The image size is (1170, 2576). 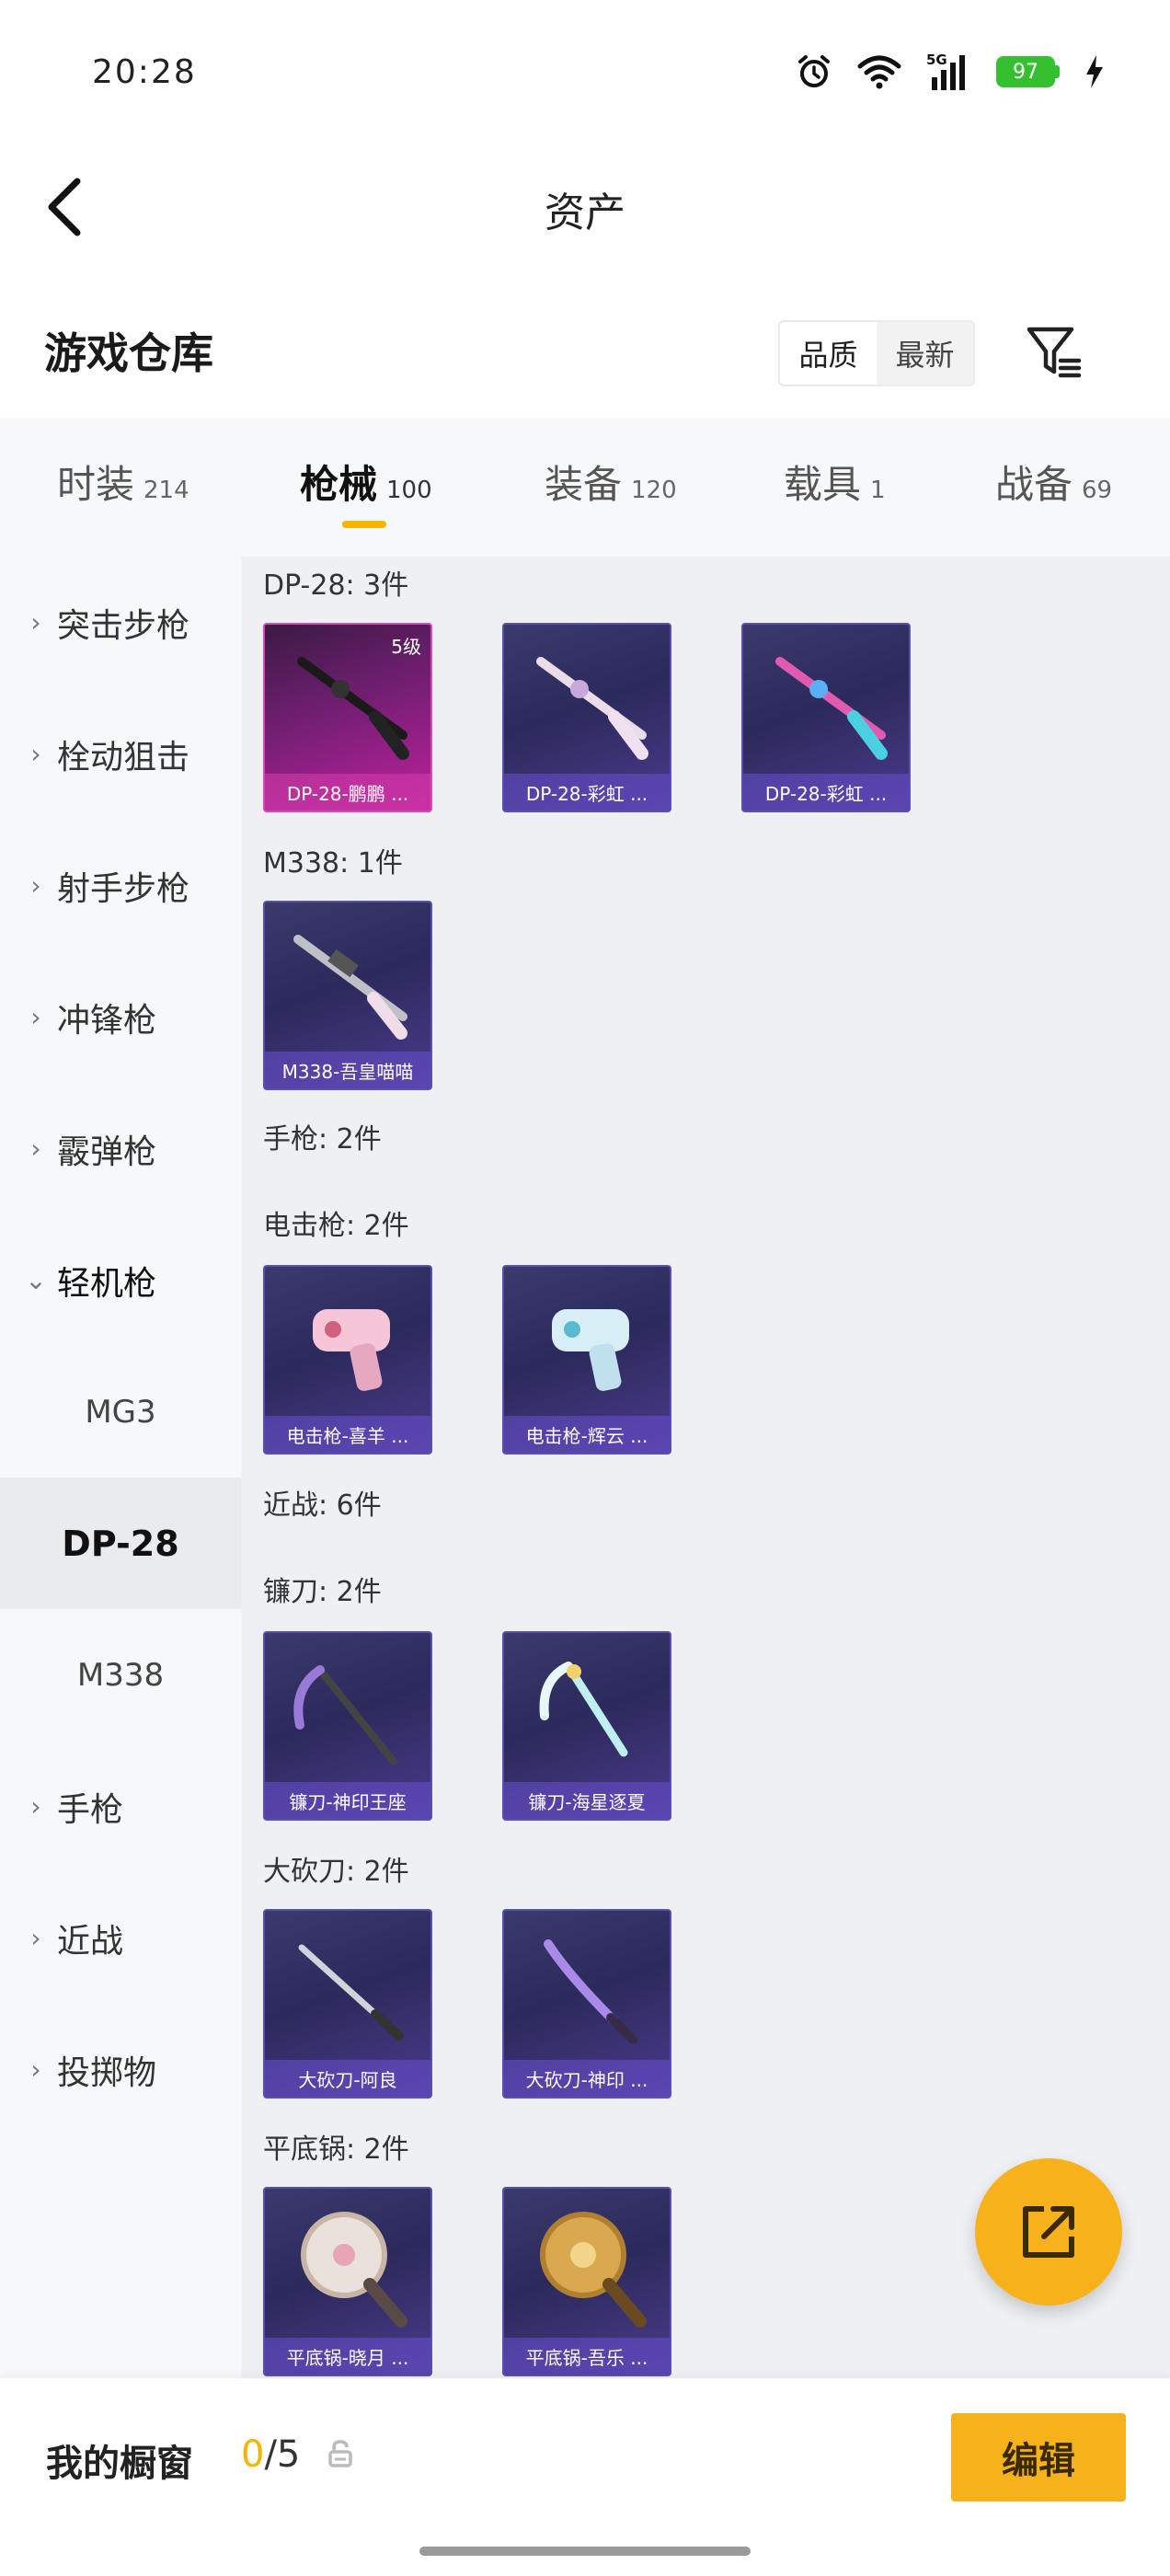 I want to click on sidebar-item-label: MG3, so click(x=120, y=1412).